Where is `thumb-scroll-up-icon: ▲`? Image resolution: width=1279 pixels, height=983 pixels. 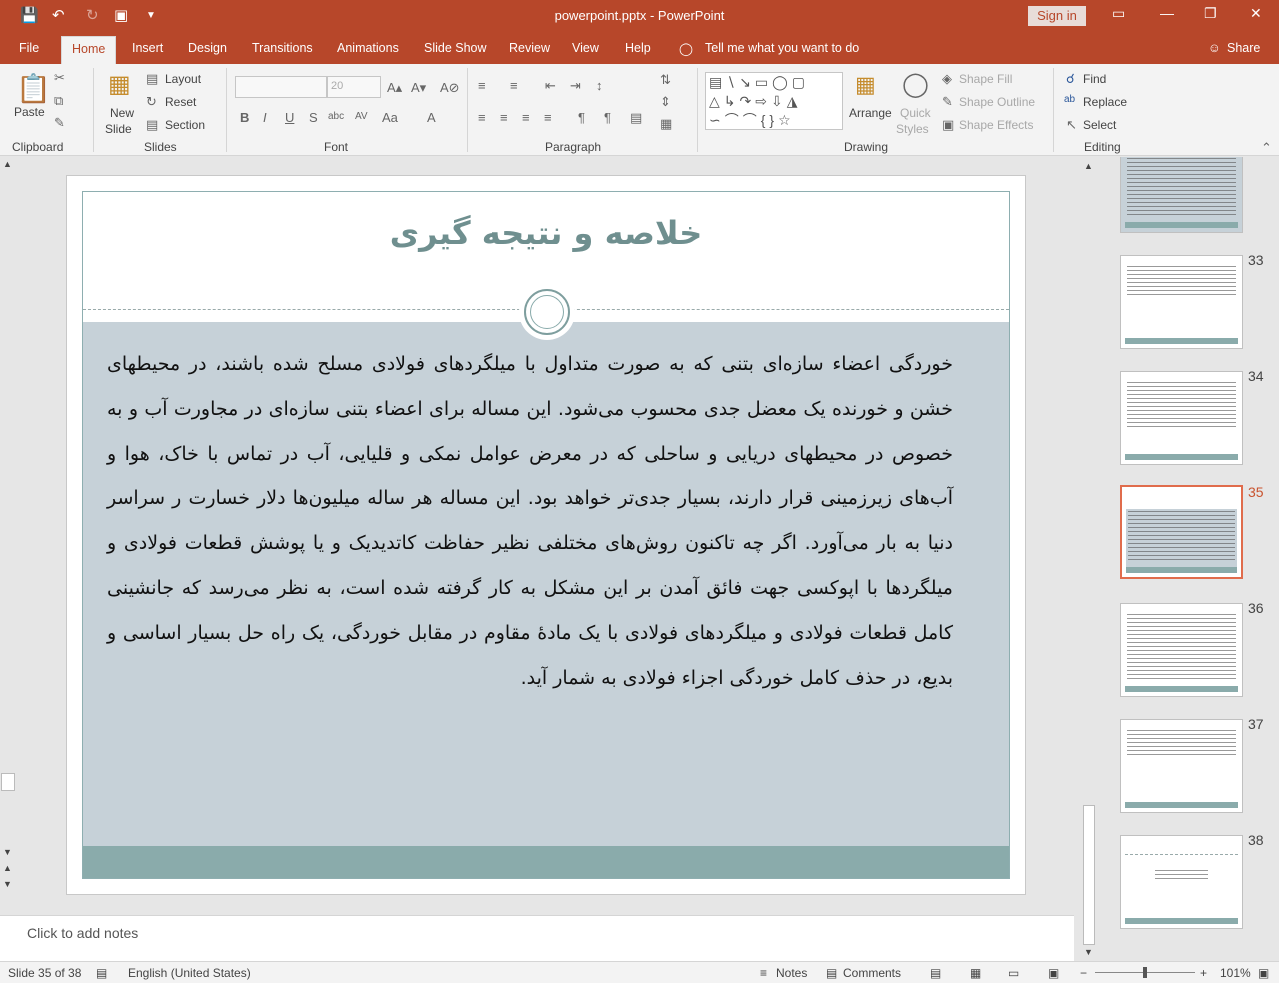 thumb-scroll-up-icon: ▲ is located at coordinates (1088, 166).